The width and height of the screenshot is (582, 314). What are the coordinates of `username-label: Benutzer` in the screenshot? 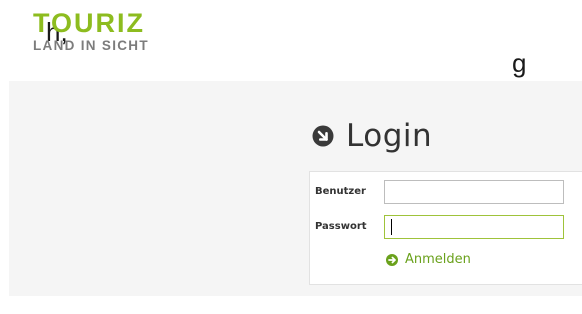 It's located at (340, 191).